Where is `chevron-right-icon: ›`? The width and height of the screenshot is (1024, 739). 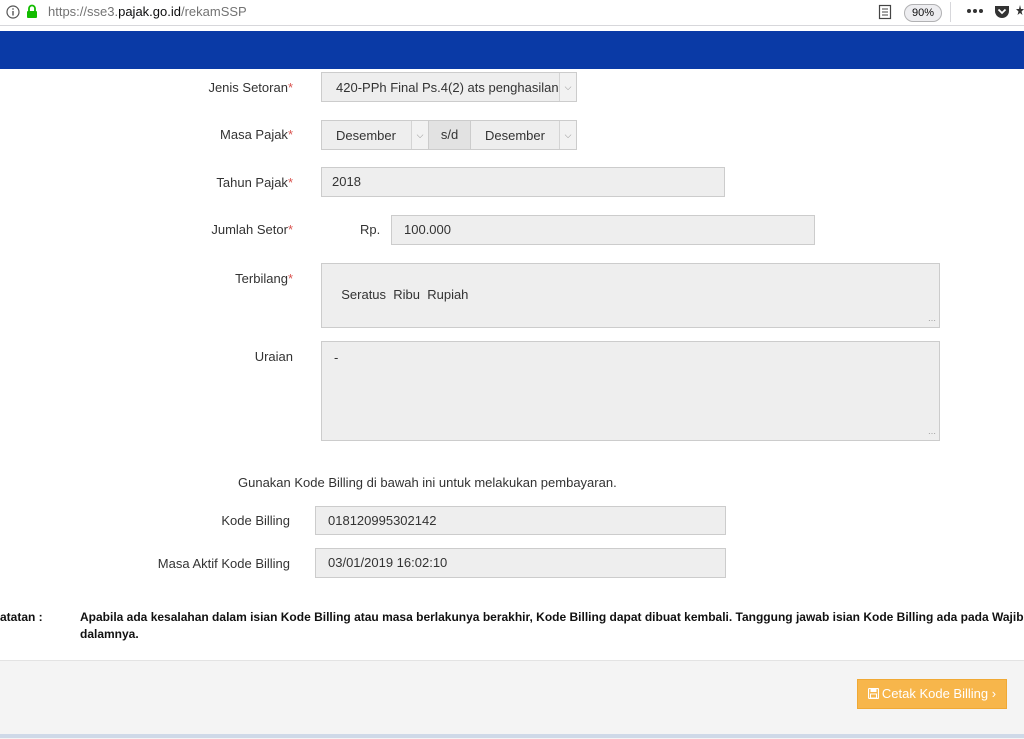 chevron-right-icon: › is located at coordinates (994, 693).